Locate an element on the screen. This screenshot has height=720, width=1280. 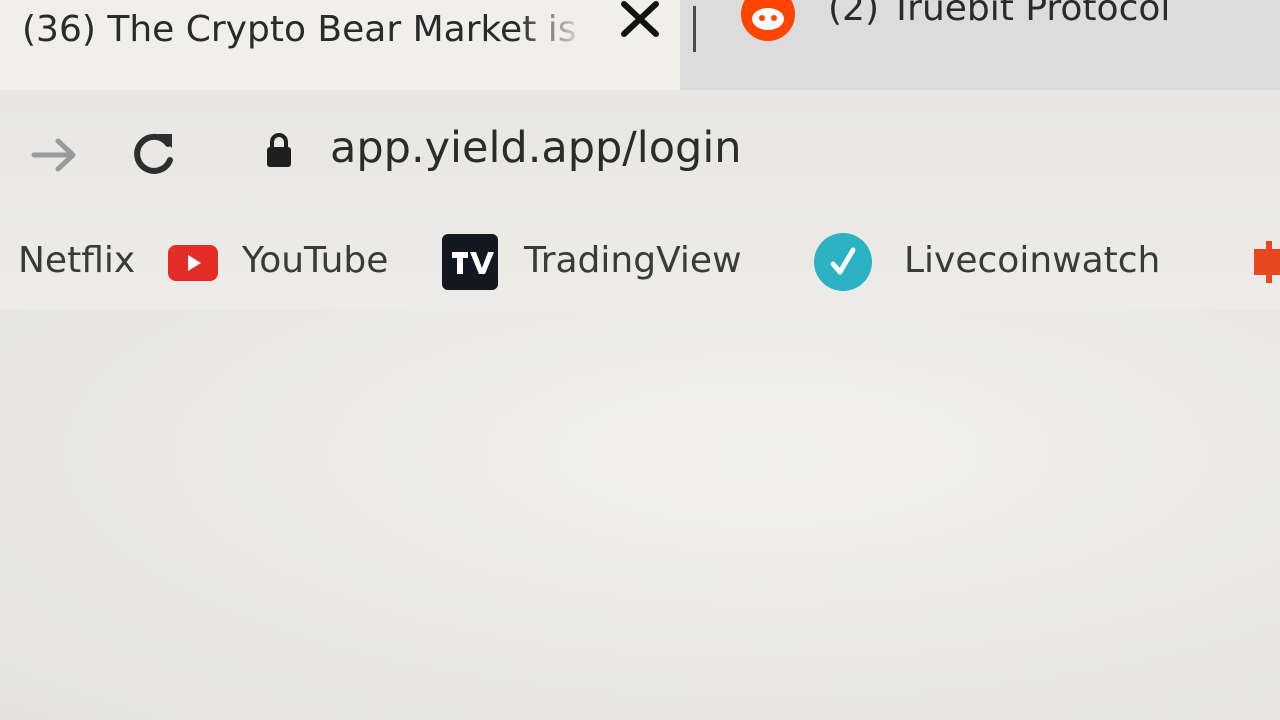
reddit-icon is located at coordinates (768, 21).